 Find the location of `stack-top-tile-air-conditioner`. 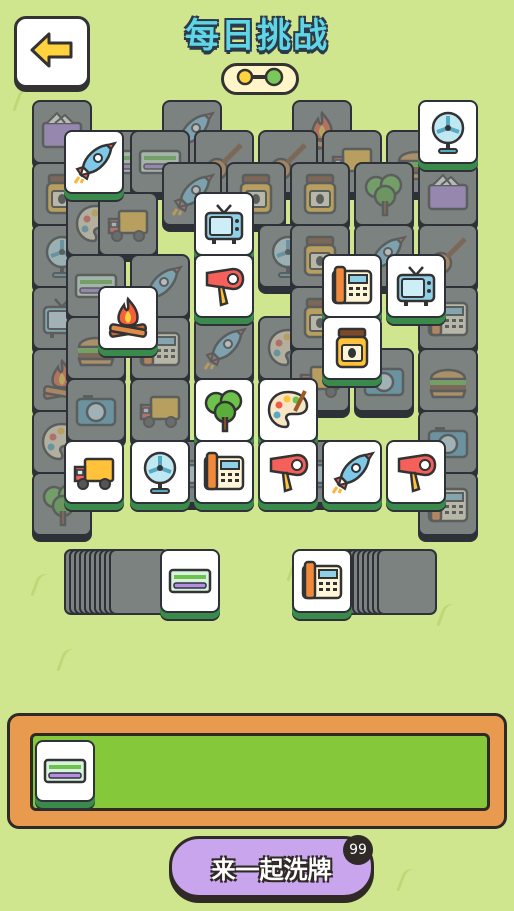

stack-top-tile-air-conditioner is located at coordinates (190, 581).